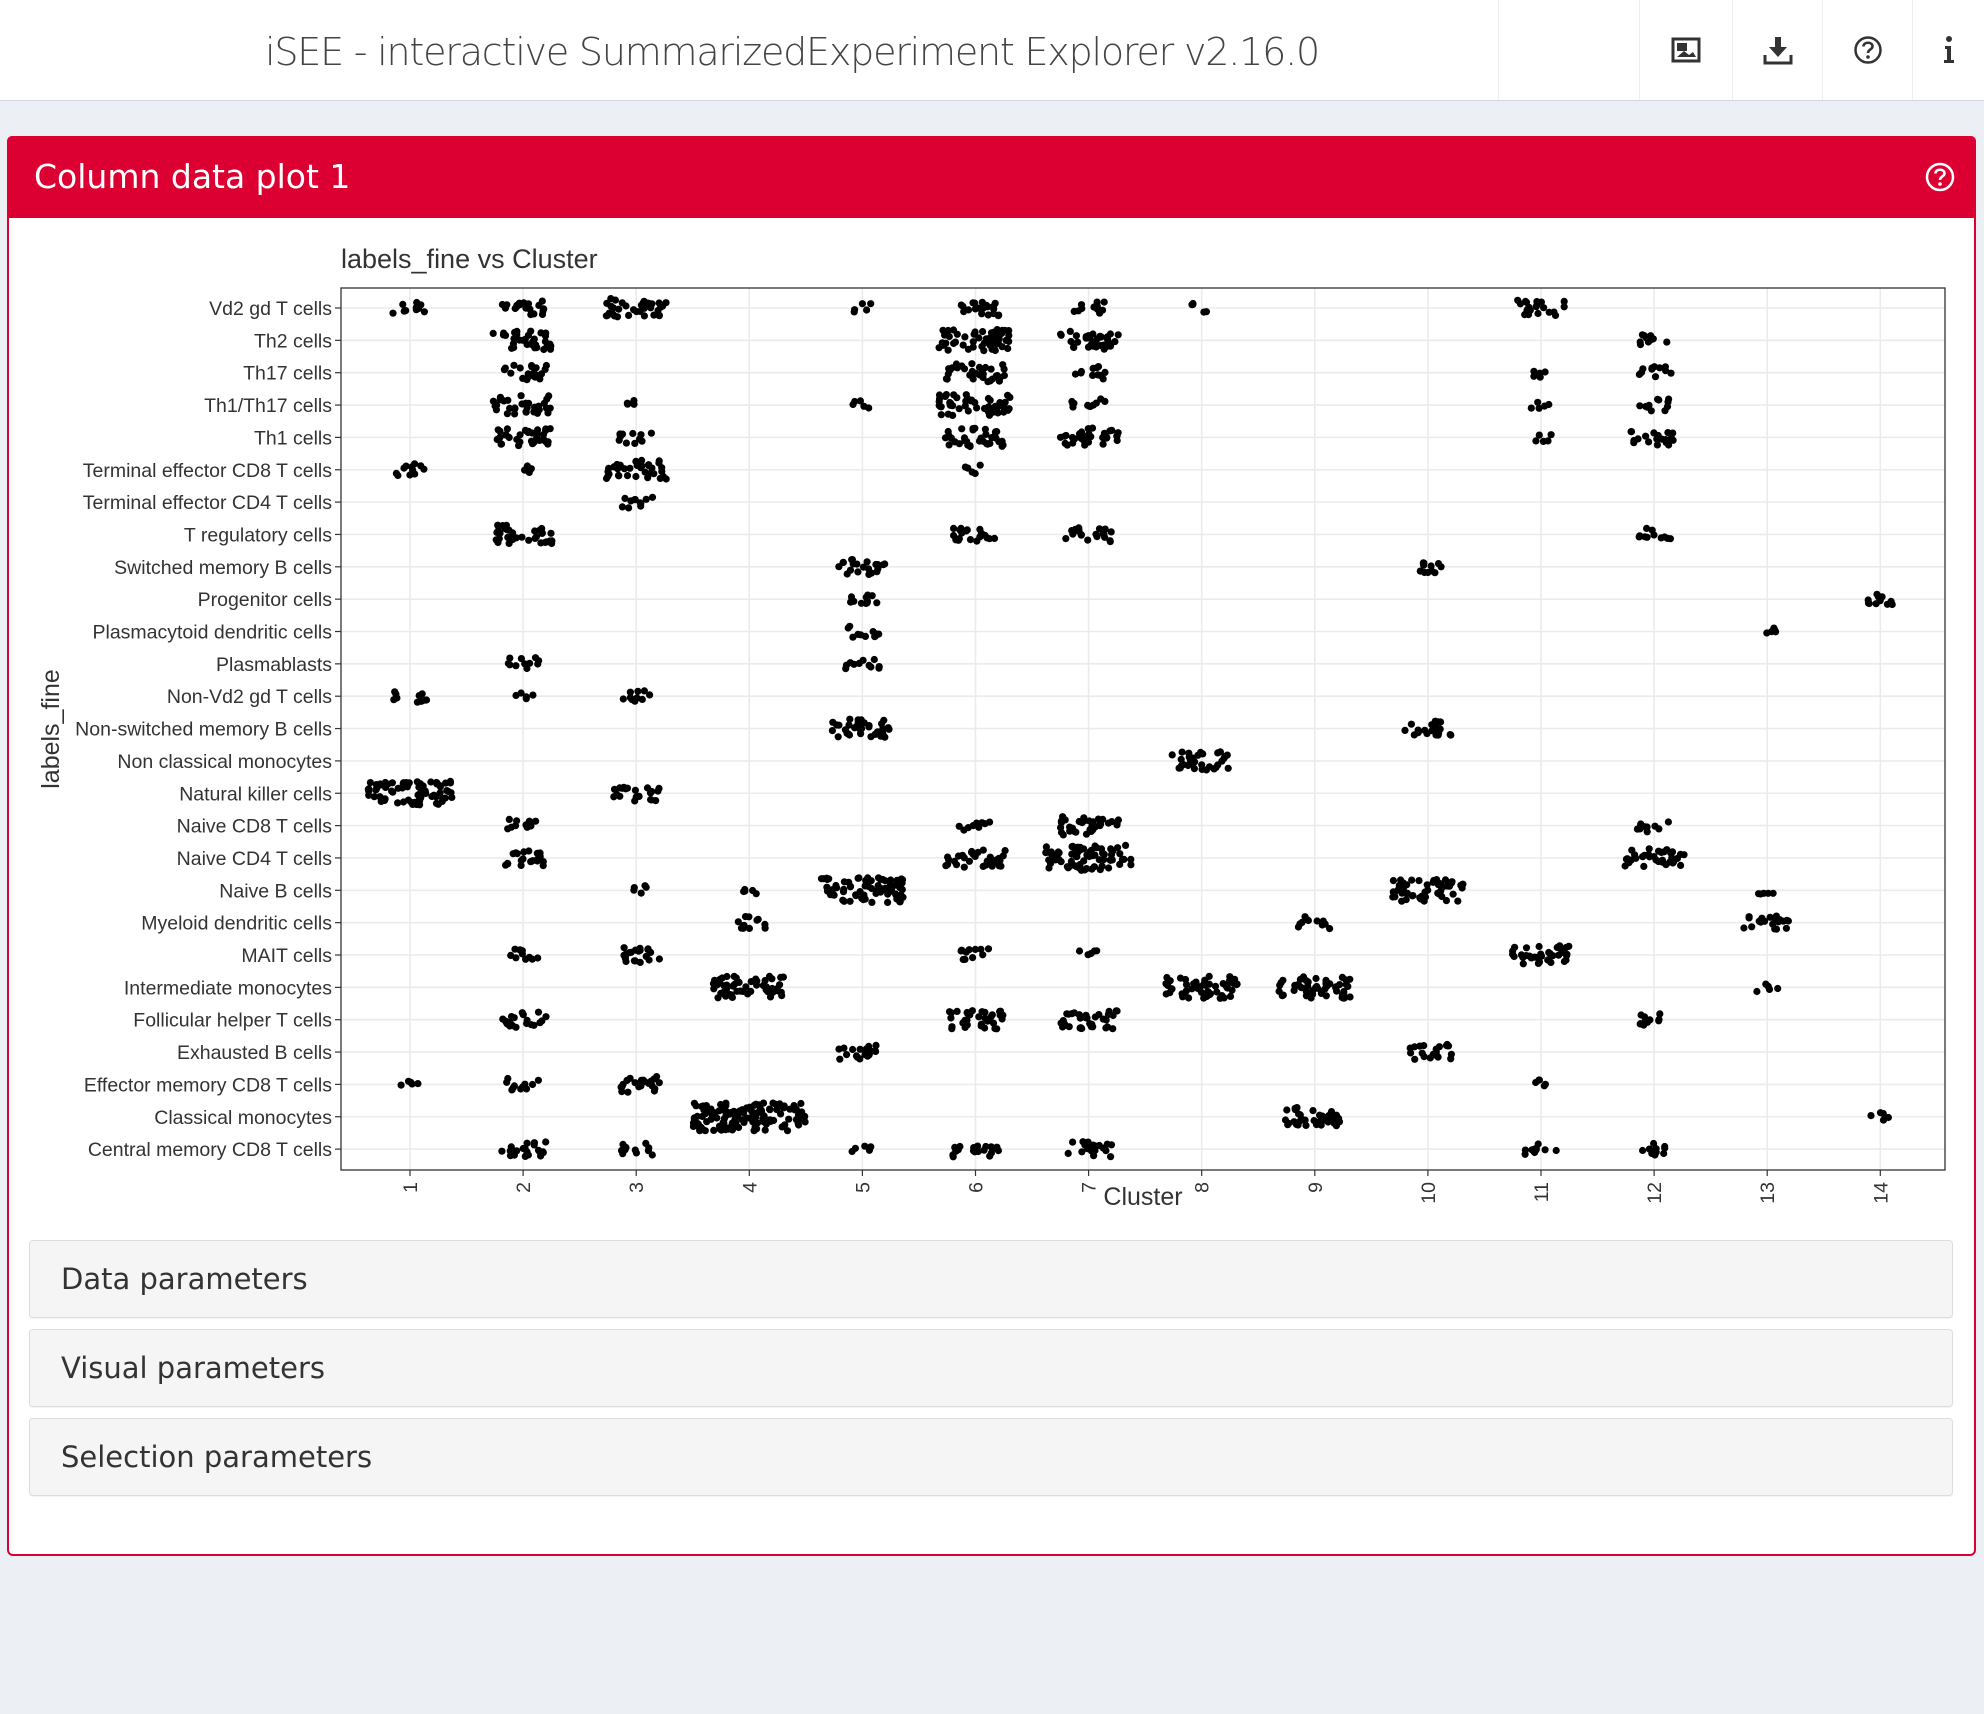  I want to click on y-tick-label: Follicular helper T cells, so click(232, 1021).